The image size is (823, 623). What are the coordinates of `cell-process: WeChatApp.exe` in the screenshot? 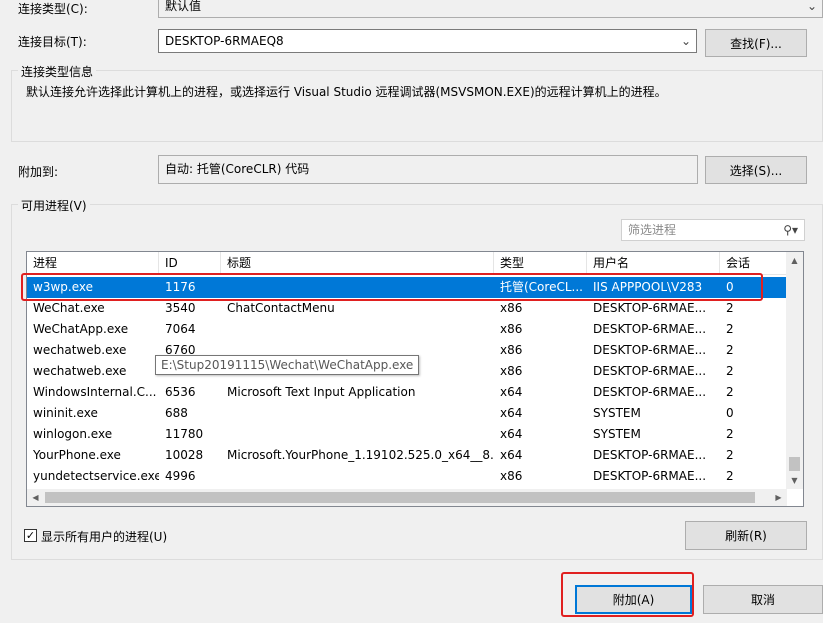 It's located at (81, 329).